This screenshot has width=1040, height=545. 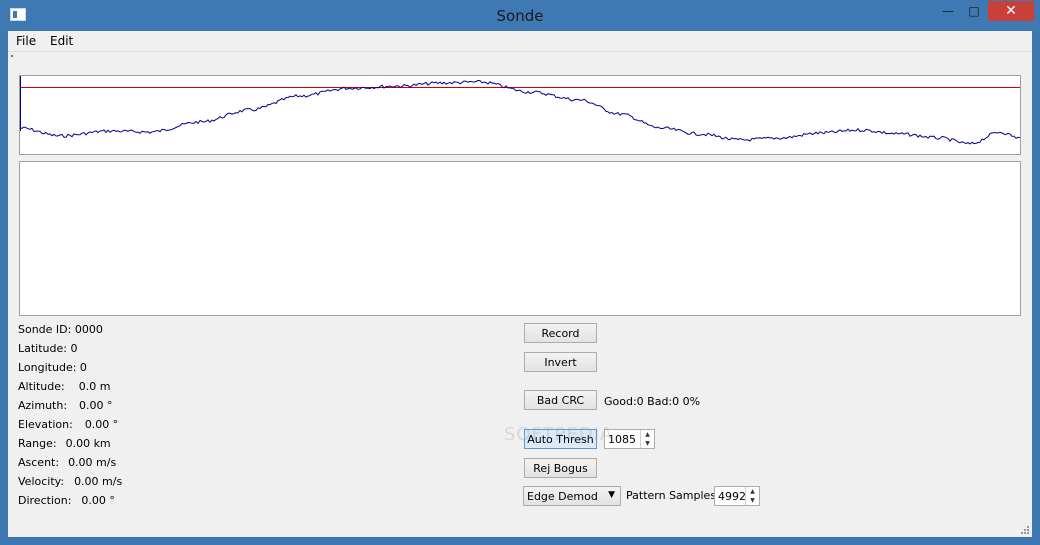 I want to click on waveform-plot, so click(x=520, y=115).